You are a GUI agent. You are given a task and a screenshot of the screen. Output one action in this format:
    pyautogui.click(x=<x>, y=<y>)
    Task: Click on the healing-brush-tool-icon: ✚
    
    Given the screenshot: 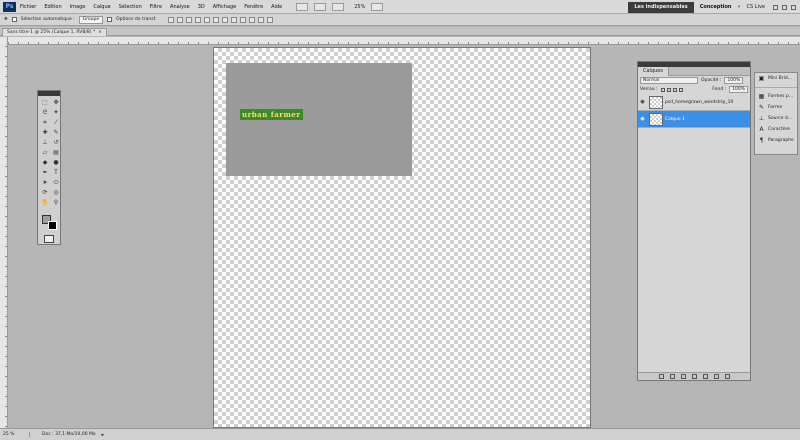 What is the action you would take?
    pyautogui.click(x=45, y=132)
    